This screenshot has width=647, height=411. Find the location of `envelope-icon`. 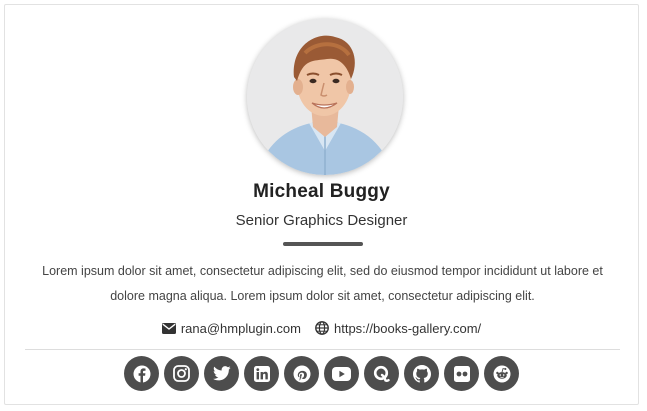

envelope-icon is located at coordinates (168, 328).